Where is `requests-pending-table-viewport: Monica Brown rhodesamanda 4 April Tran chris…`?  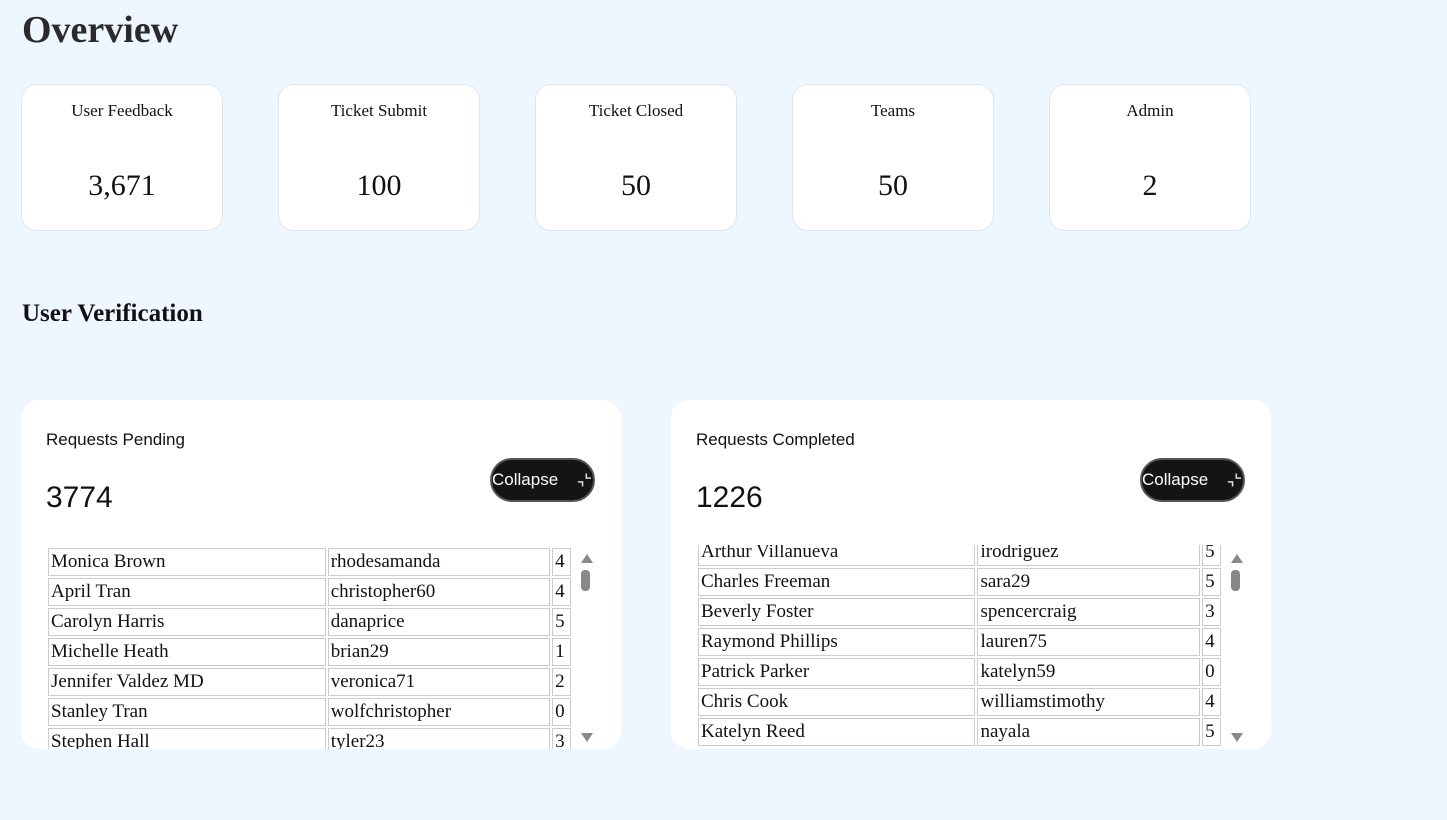
requests-pending-table-viewport: Monica Brown rhodesamanda 4 April Tran chris… is located at coordinates (309, 647).